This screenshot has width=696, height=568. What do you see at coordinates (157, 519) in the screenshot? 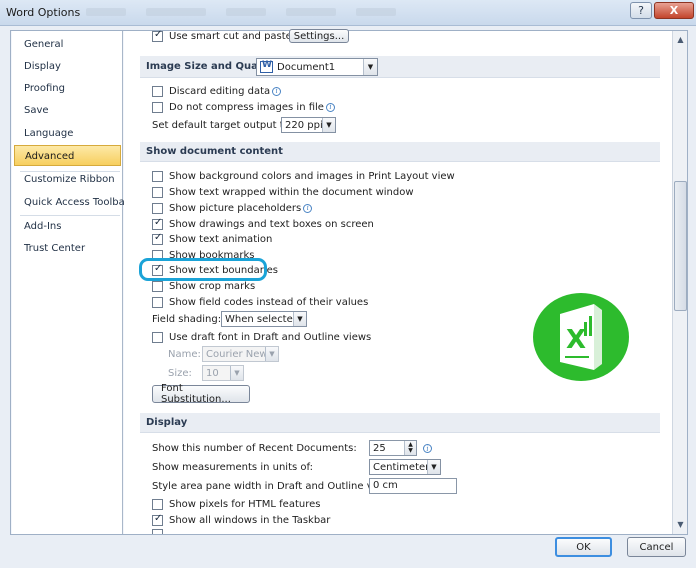
I see `all-windows-checkbox` at bounding box center [157, 519].